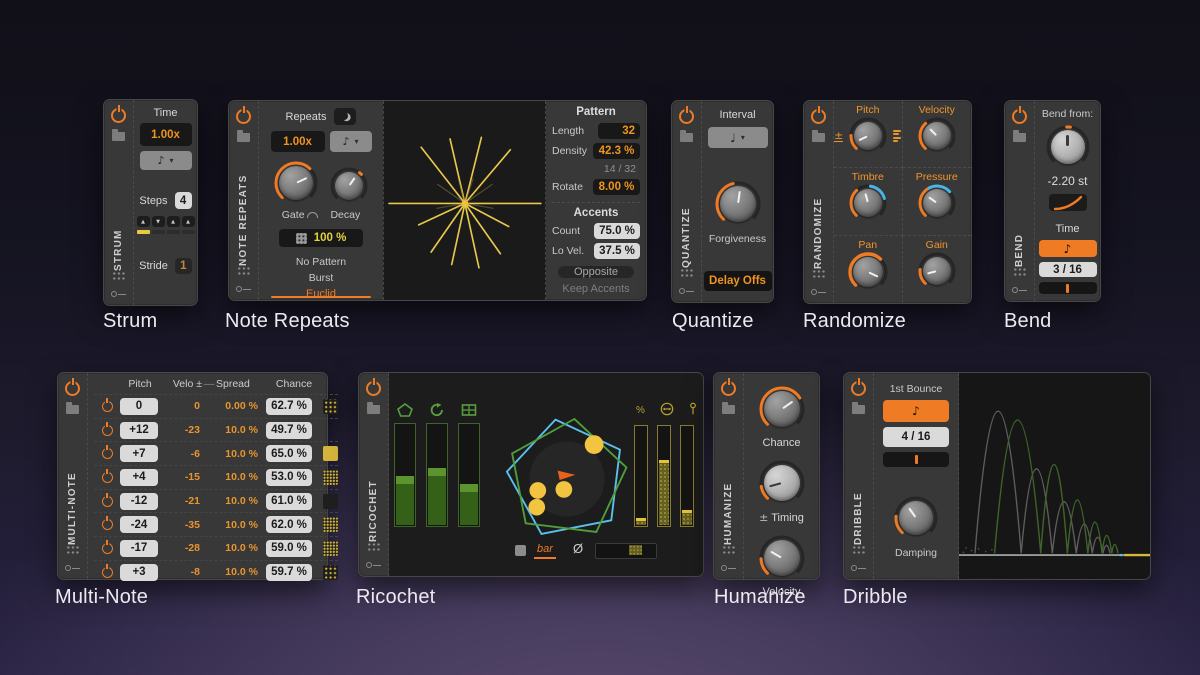 Image resolution: width=1200 pixels, height=675 pixels. Describe the element at coordinates (349, 186) in the screenshot. I see `decay-knob` at that location.